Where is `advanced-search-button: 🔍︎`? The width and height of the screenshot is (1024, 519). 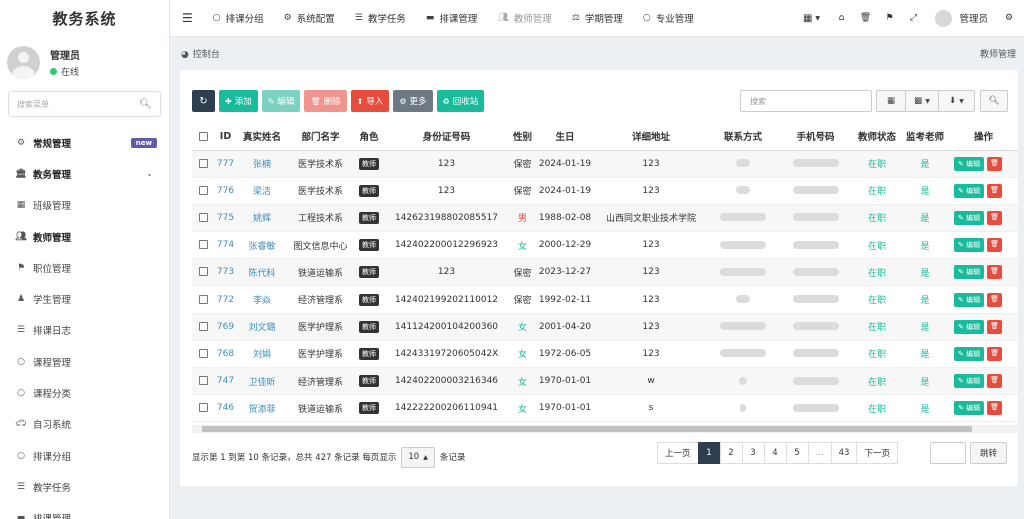
advanced-search-button: 🔍︎ is located at coordinates (994, 101).